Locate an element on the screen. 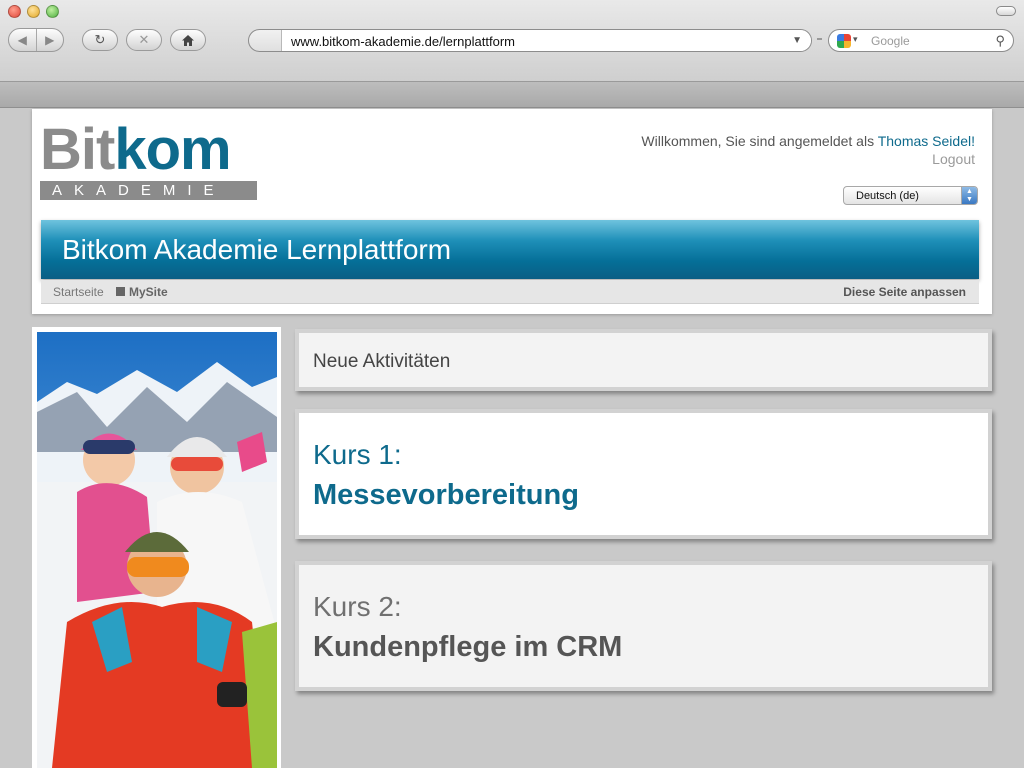 Image resolution: width=1024 pixels, height=768 pixels. logo-bit: Bit is located at coordinates (77, 149).